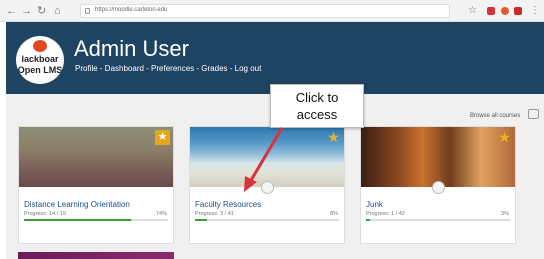 The image size is (544, 259). I want to click on callout-line1: Click to, so click(317, 97).